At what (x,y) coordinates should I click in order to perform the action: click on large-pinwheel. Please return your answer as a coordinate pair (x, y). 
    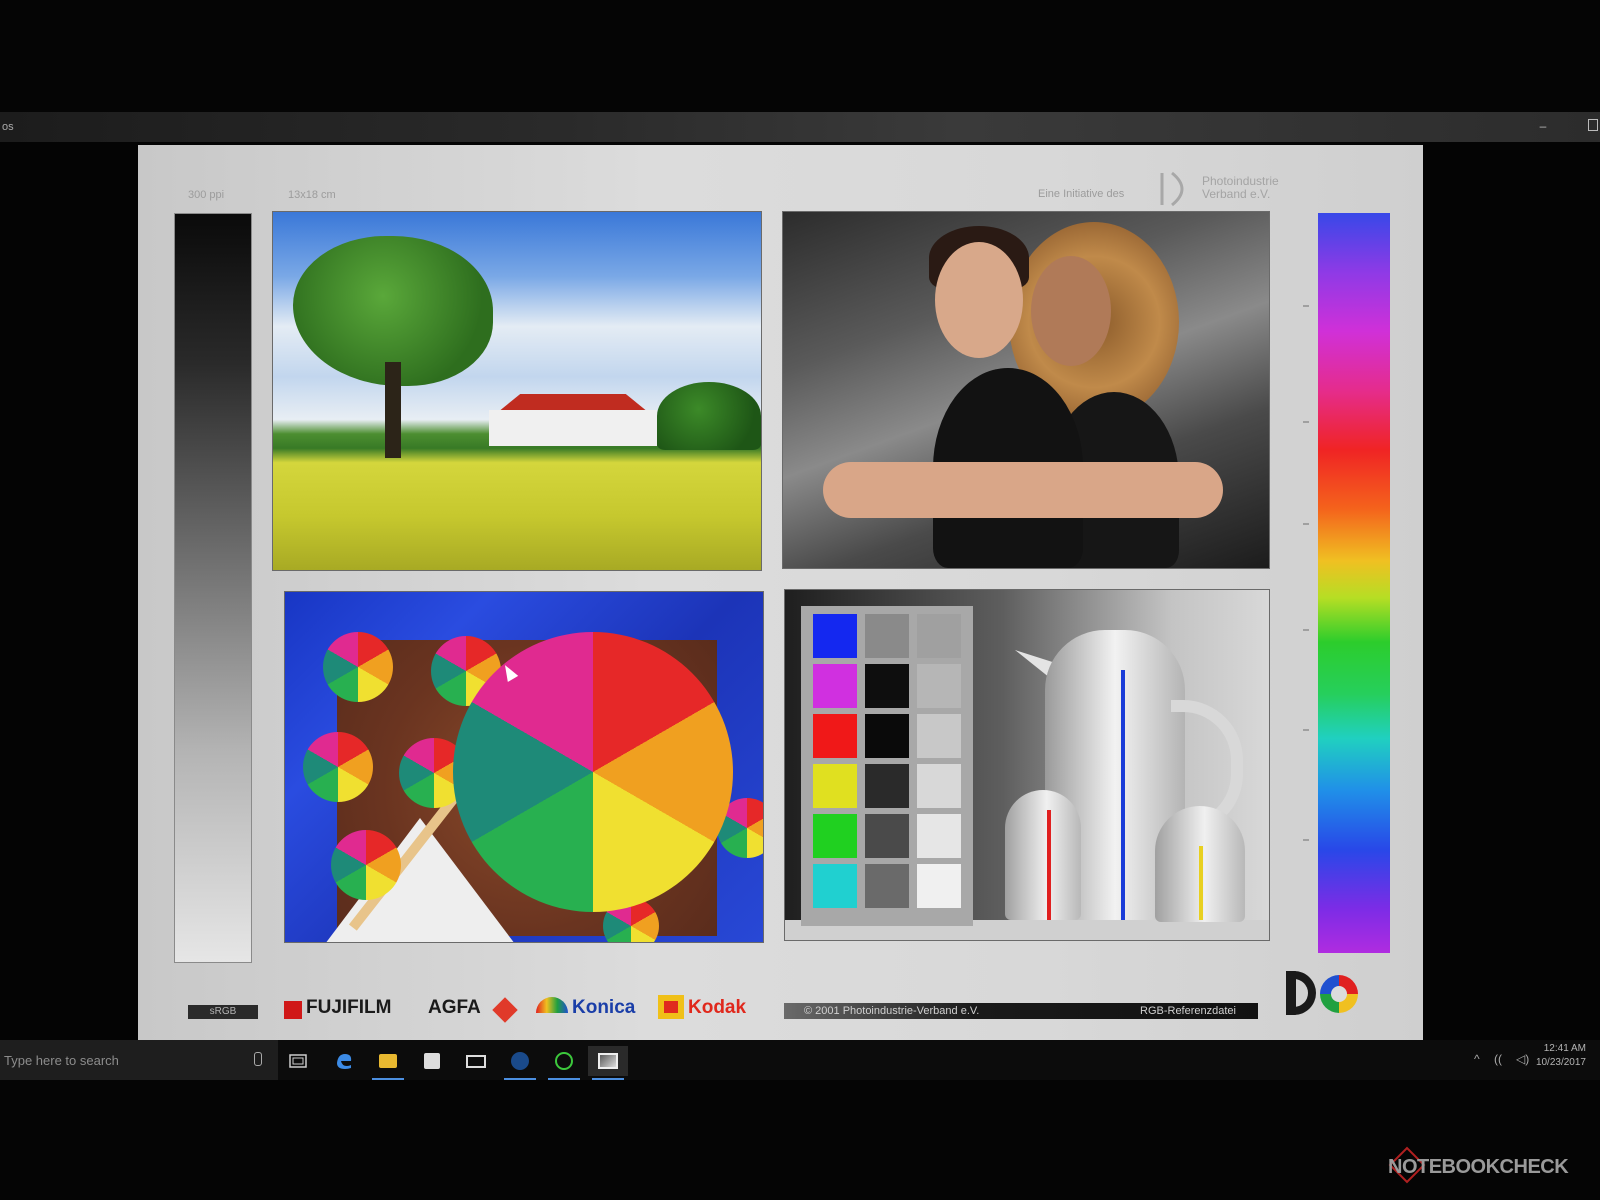
    Looking at the image, I should click on (593, 772).